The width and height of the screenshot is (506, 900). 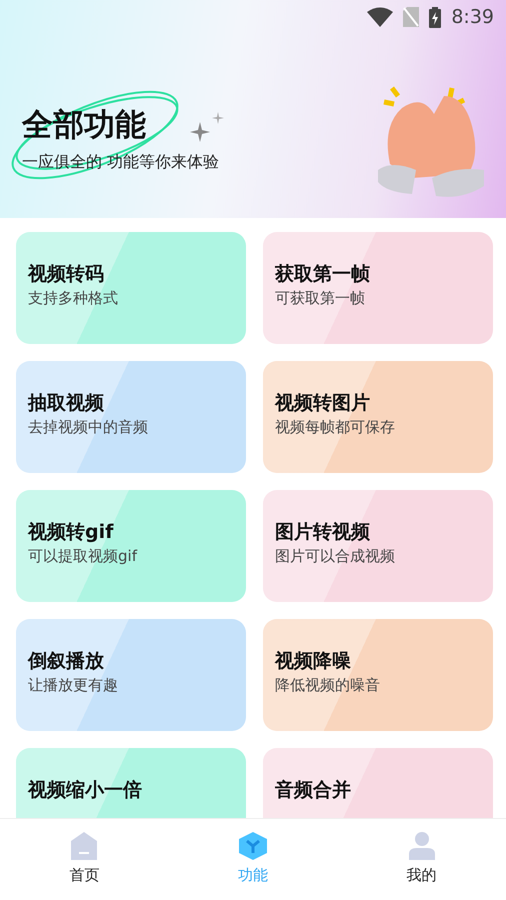 What do you see at coordinates (313, 661) in the screenshot?
I see `feature-title: 视频降噪` at bounding box center [313, 661].